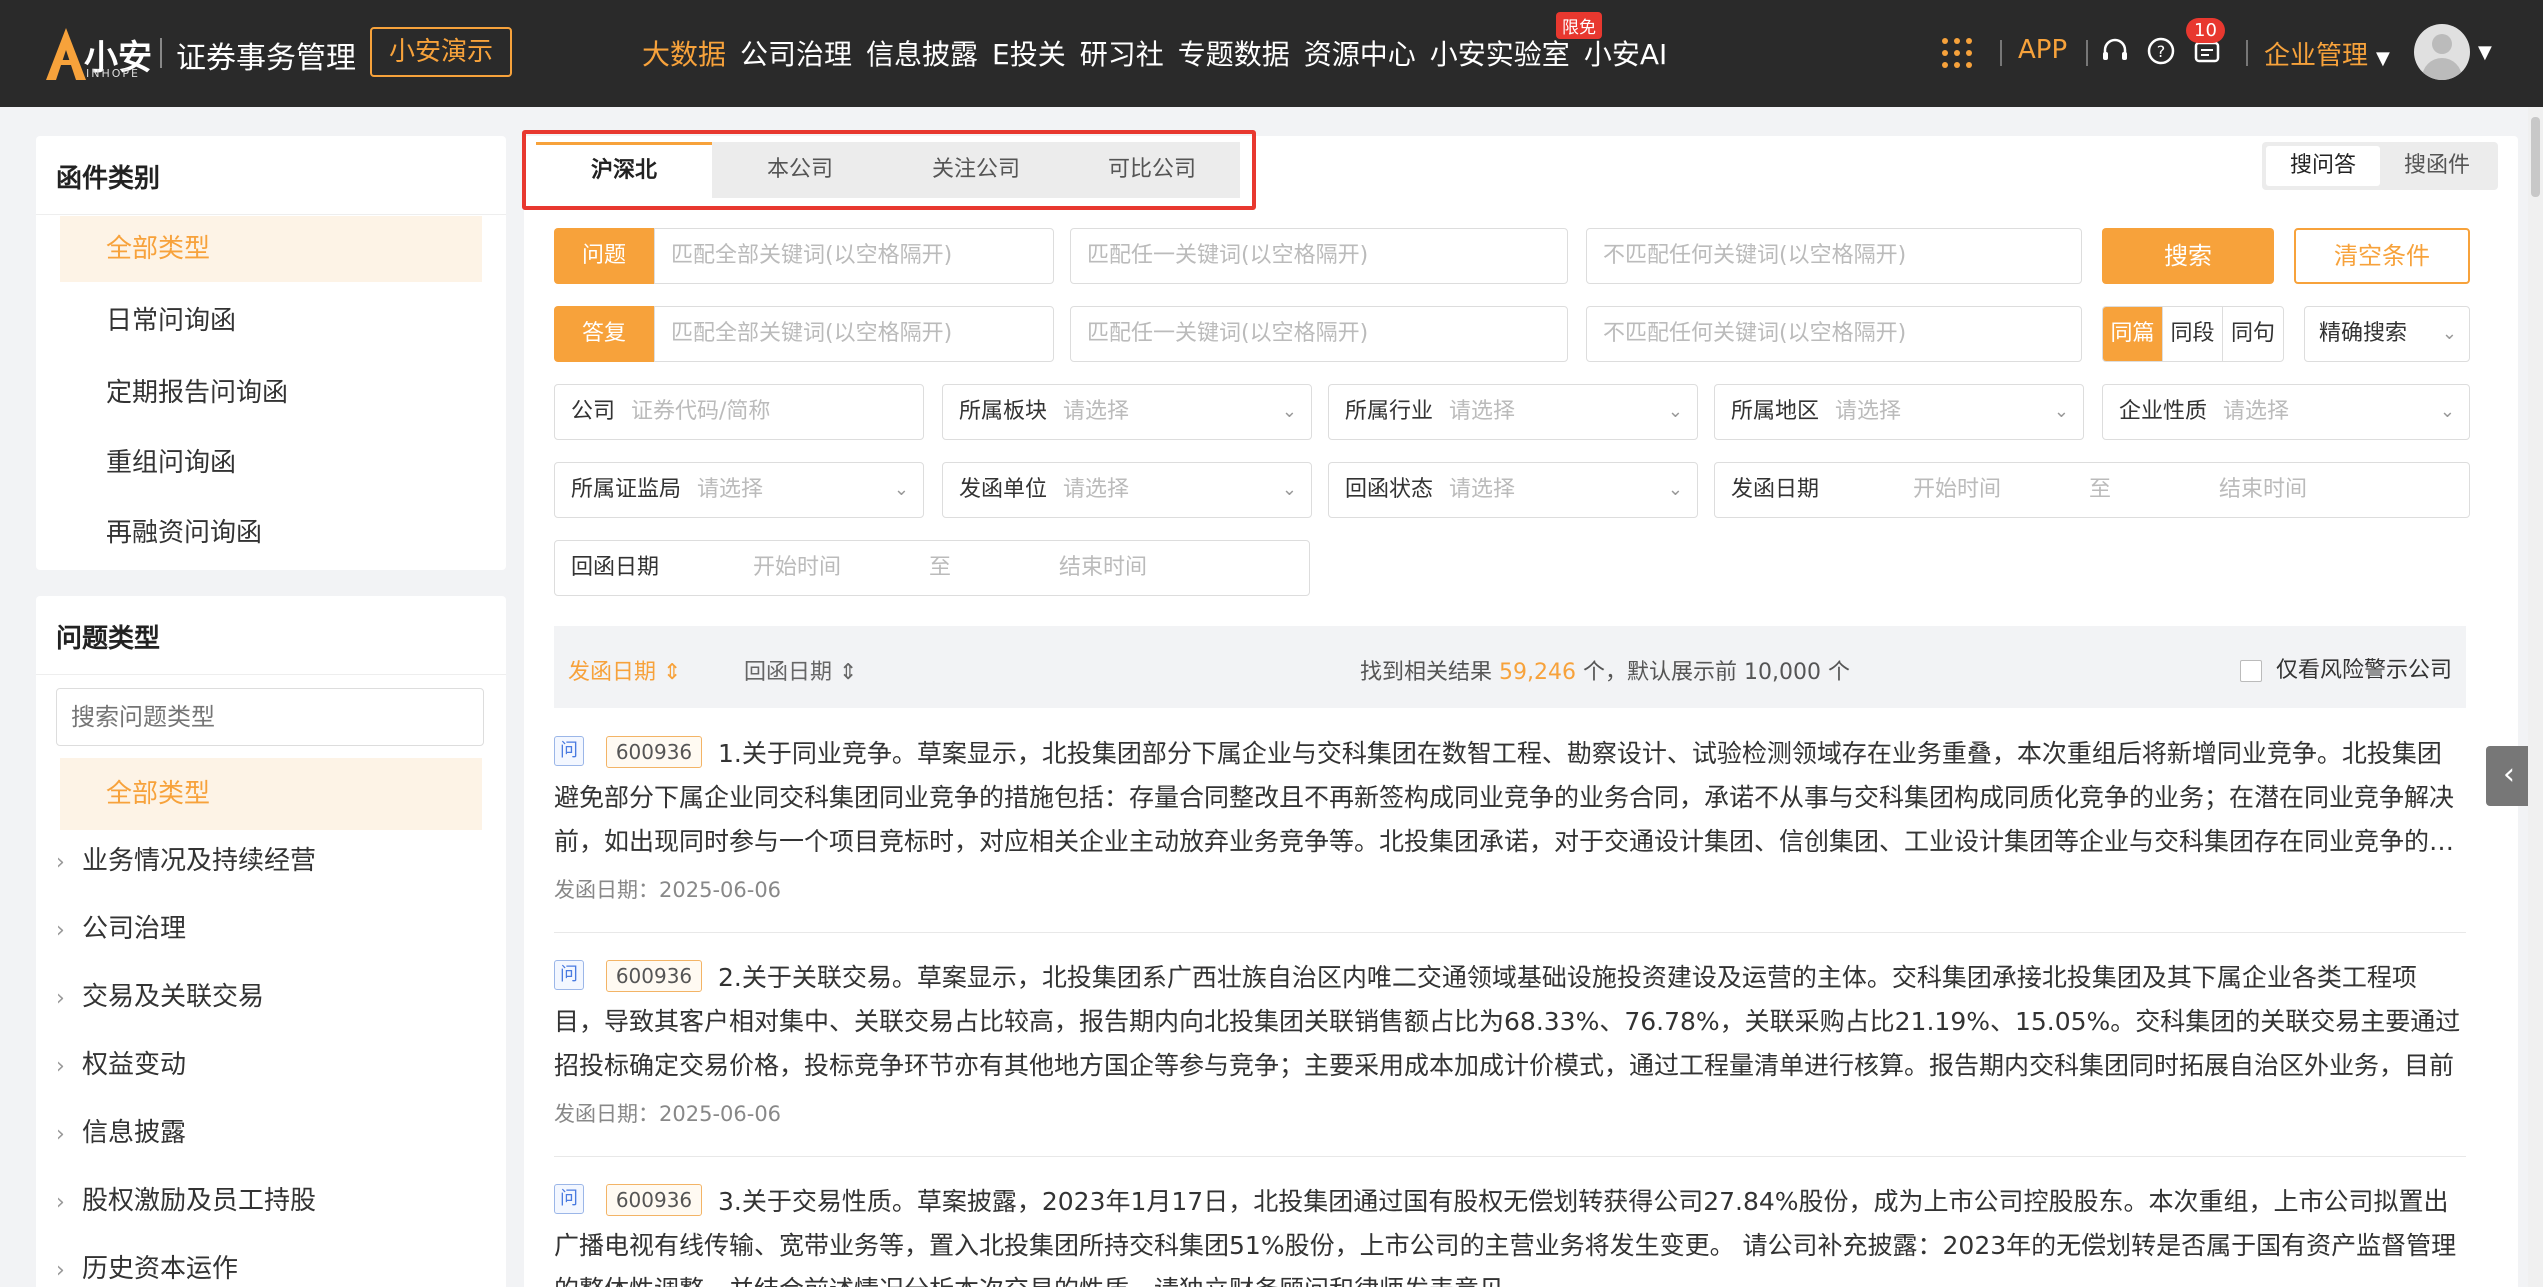 This screenshot has width=2543, height=1287. Describe the element at coordinates (2535, 697) in the screenshot. I see `page-scrollbar` at that location.